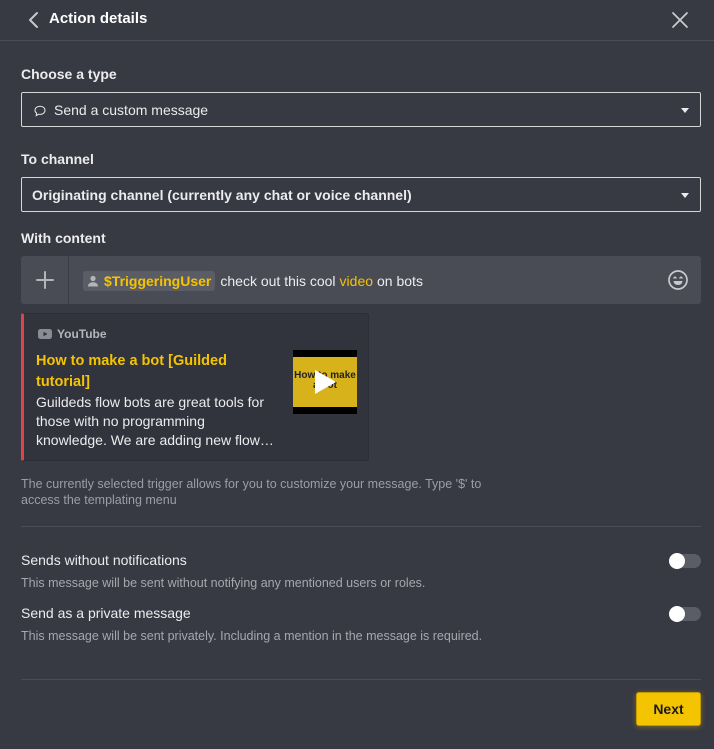  I want to click on play-icon, so click(325, 382).